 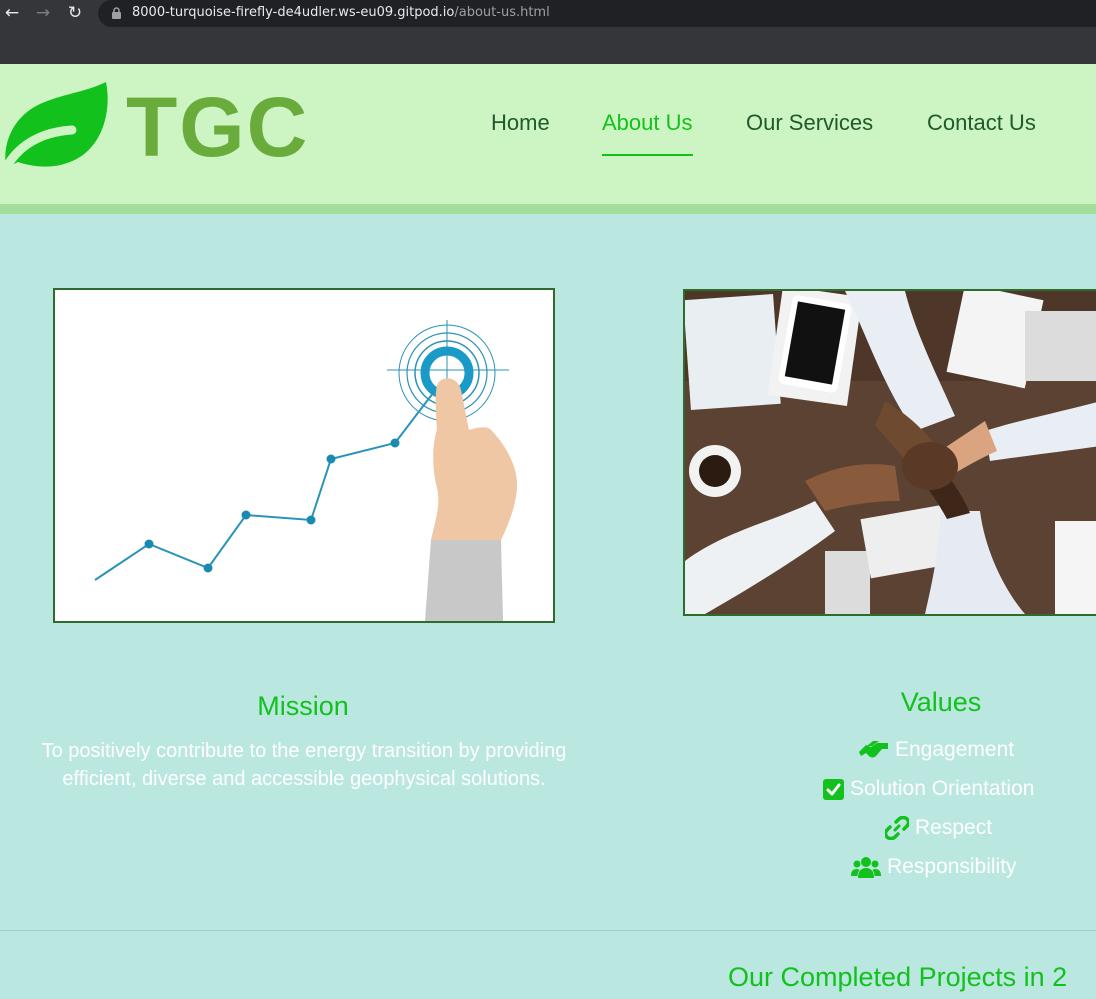 I want to click on logo-text: TGC, so click(x=217, y=127).